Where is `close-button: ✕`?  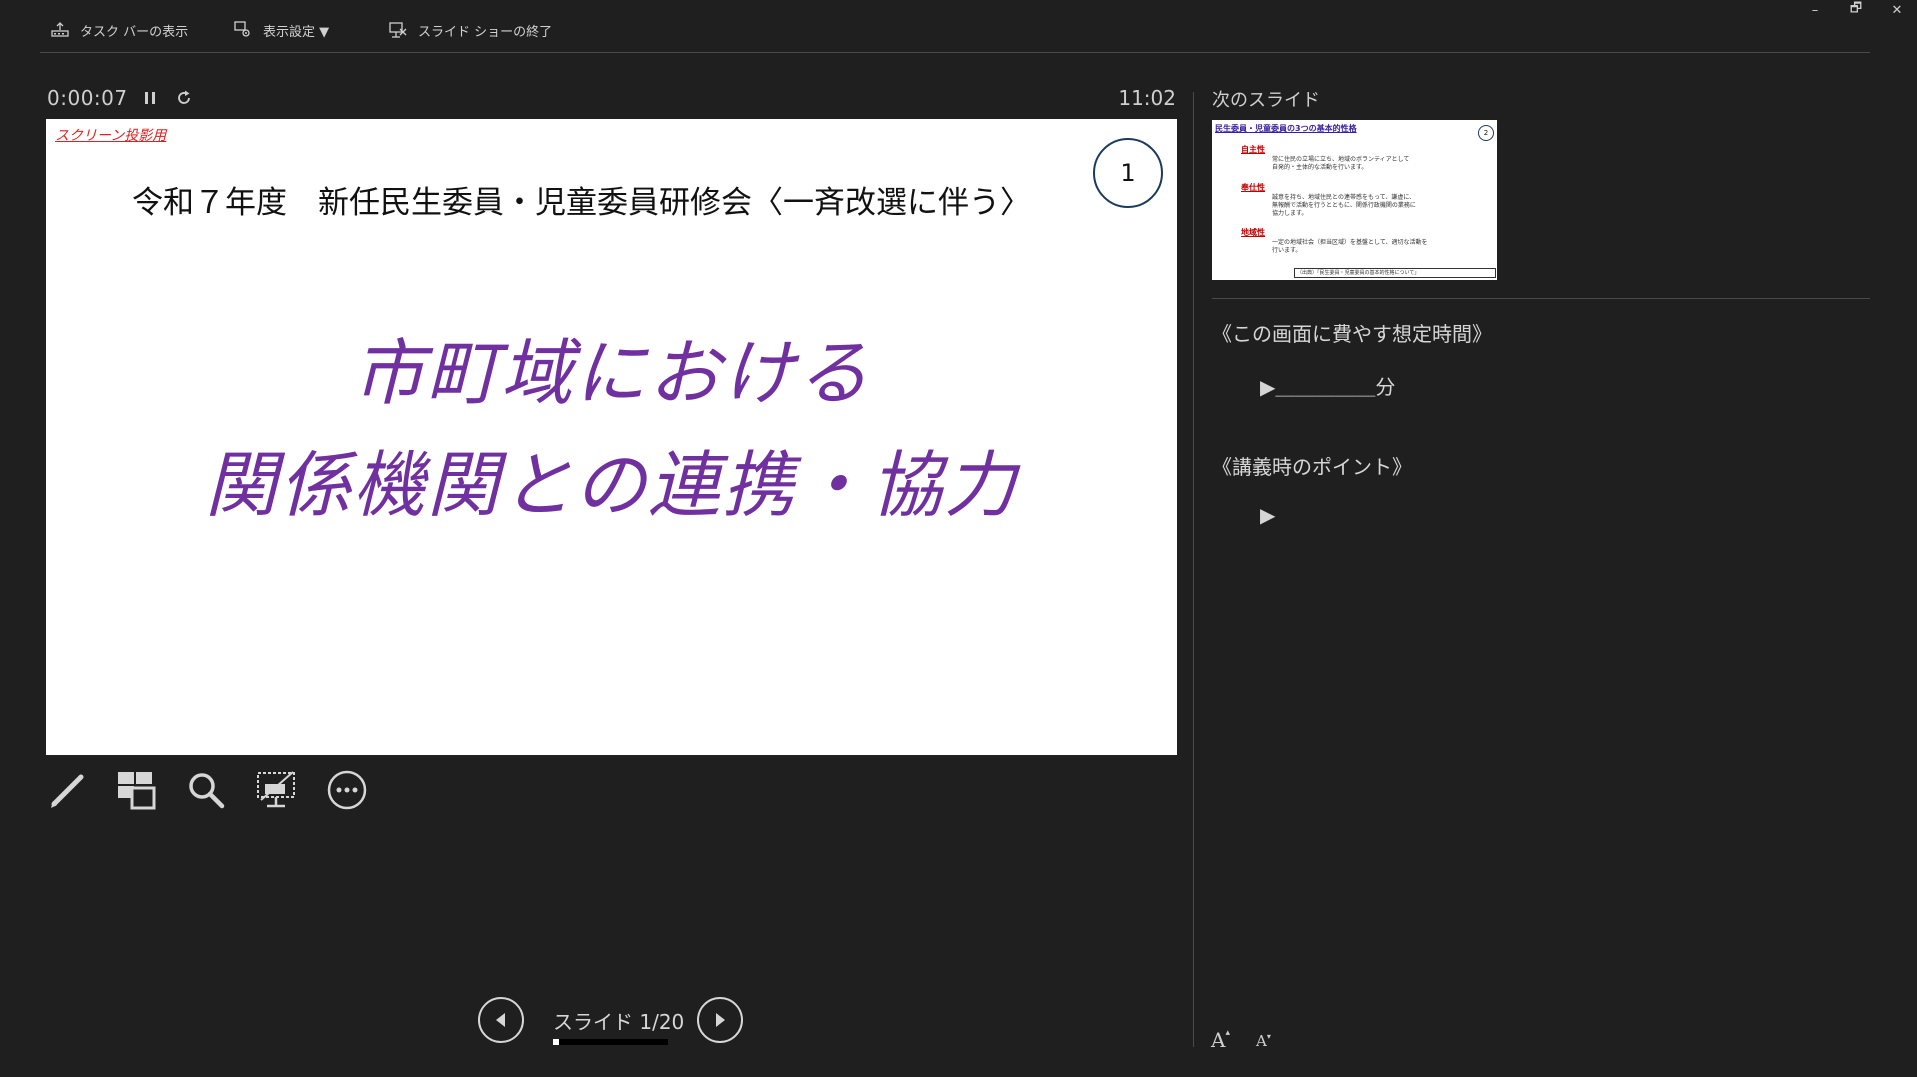
close-button: ✕ is located at coordinates (1897, 10).